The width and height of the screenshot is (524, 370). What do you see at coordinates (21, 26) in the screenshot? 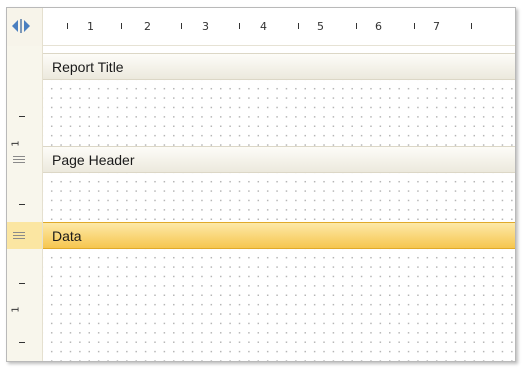
I see `ruler-toggle-icon` at bounding box center [21, 26].